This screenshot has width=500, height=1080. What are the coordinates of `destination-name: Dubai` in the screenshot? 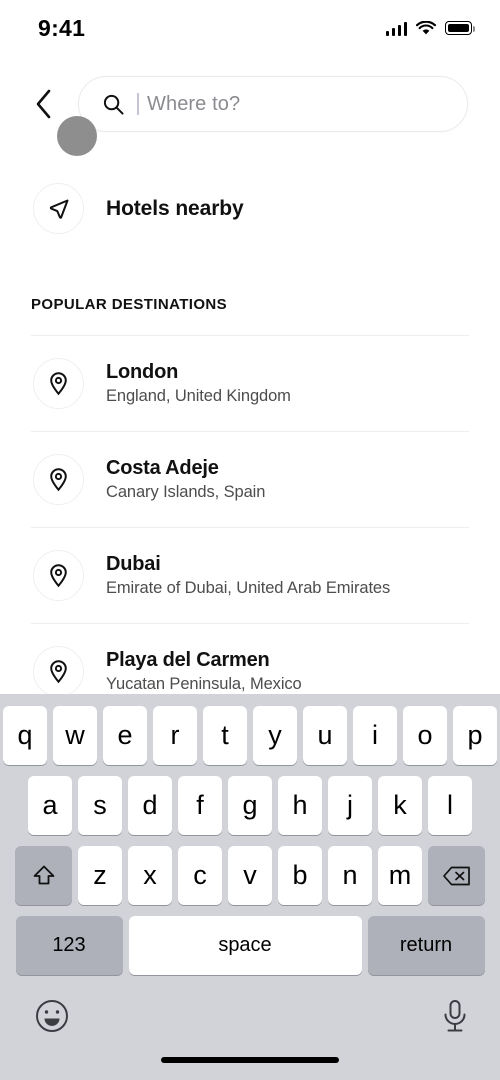 It's located at (133, 564).